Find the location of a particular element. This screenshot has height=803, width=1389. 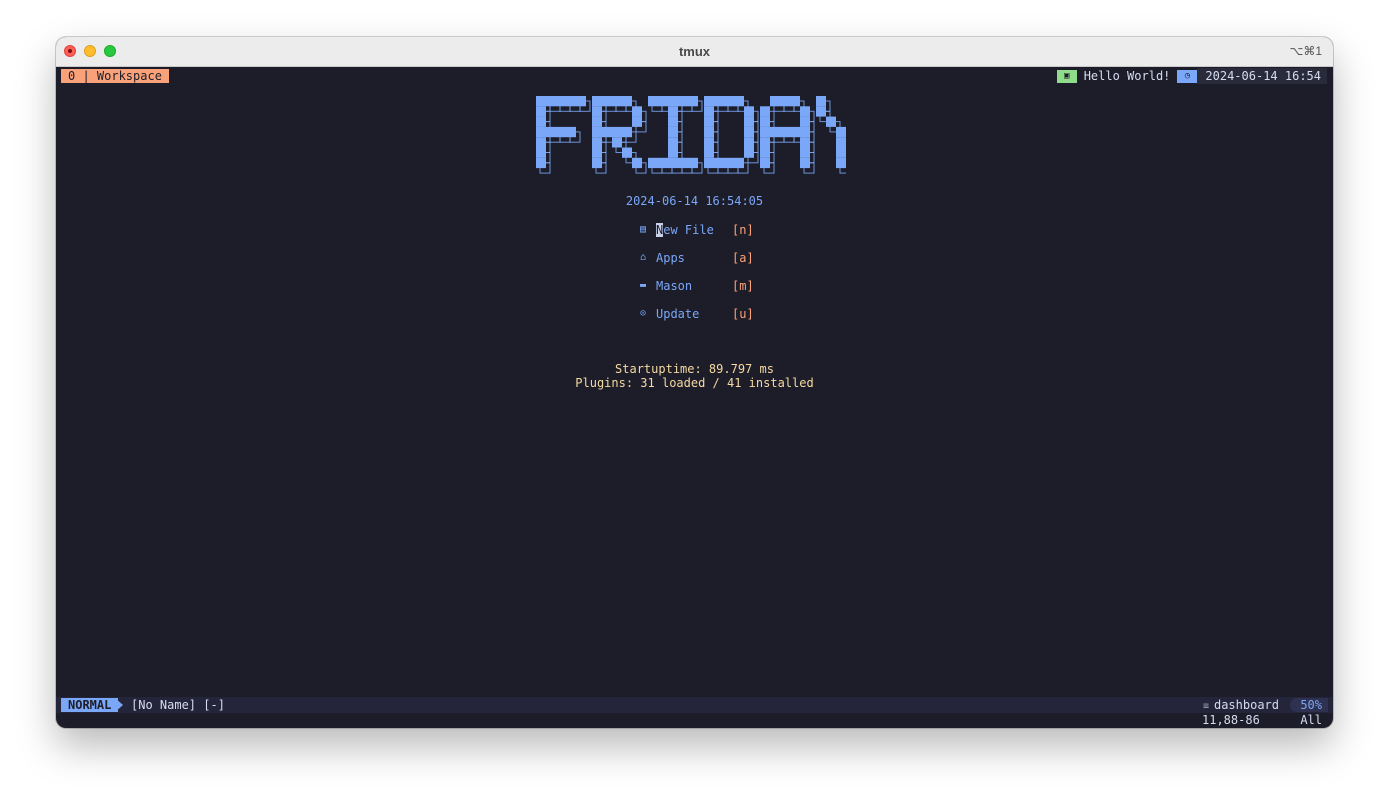

home-icon: ⌂ is located at coordinates (643, 257).